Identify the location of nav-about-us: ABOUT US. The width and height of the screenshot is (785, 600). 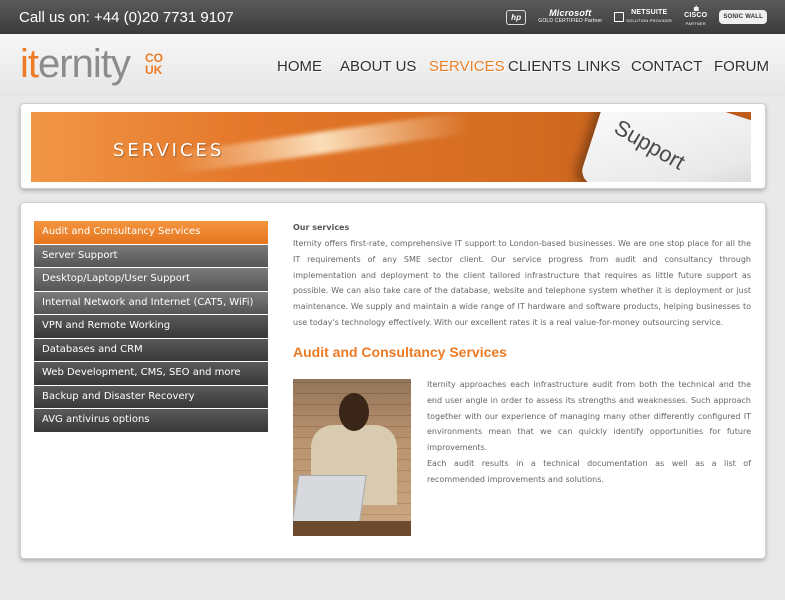
(378, 66).